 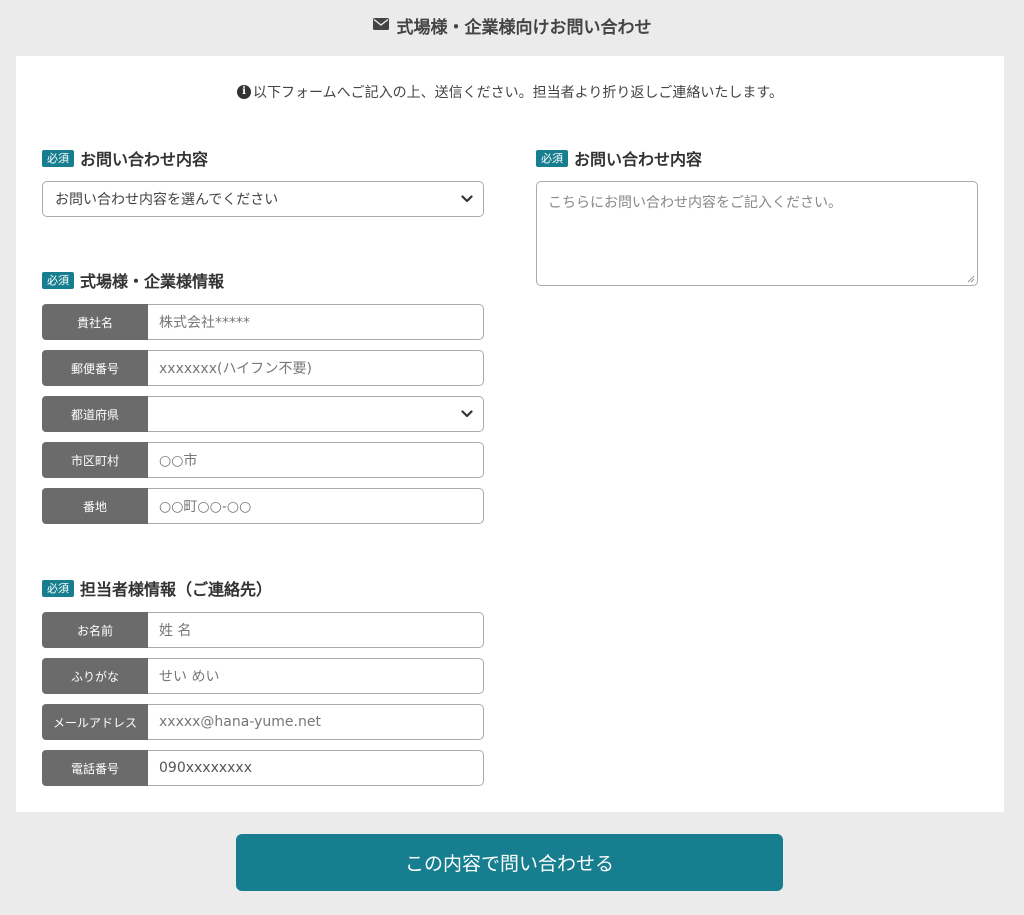 What do you see at coordinates (95, 414) in the screenshot?
I see `field-label: 都道府県` at bounding box center [95, 414].